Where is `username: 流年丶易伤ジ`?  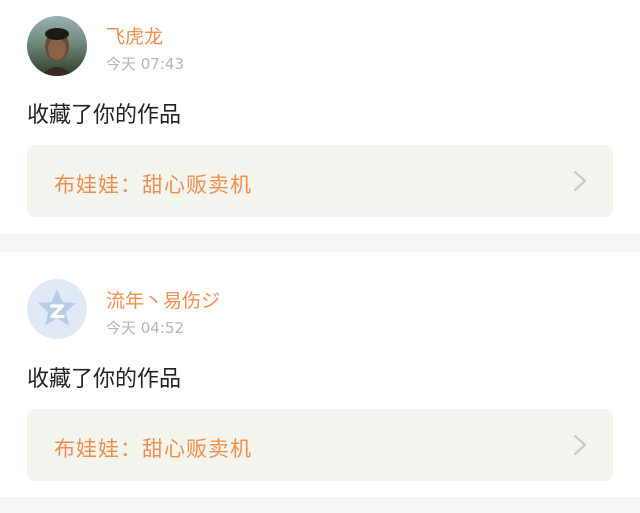 username: 流年丶易伤ジ is located at coordinates (163, 299).